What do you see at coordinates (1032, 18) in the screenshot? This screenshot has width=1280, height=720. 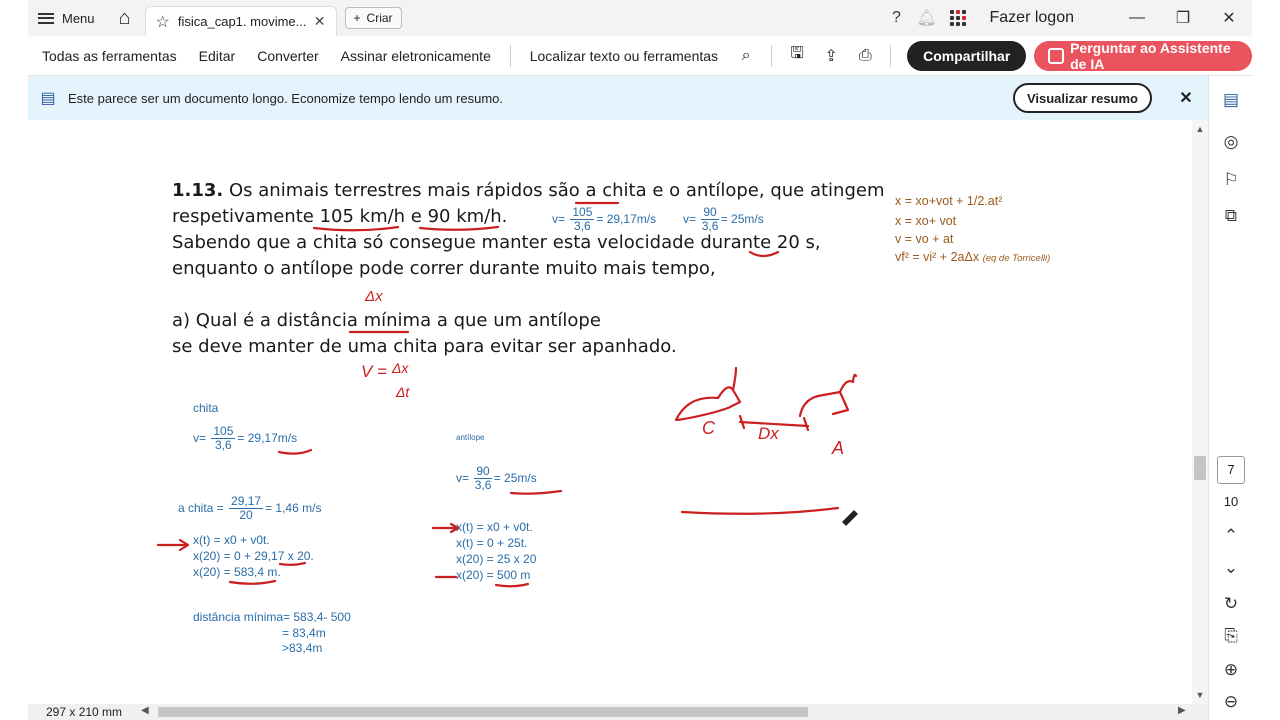 I see `sign-in-link: Fazer logon` at bounding box center [1032, 18].